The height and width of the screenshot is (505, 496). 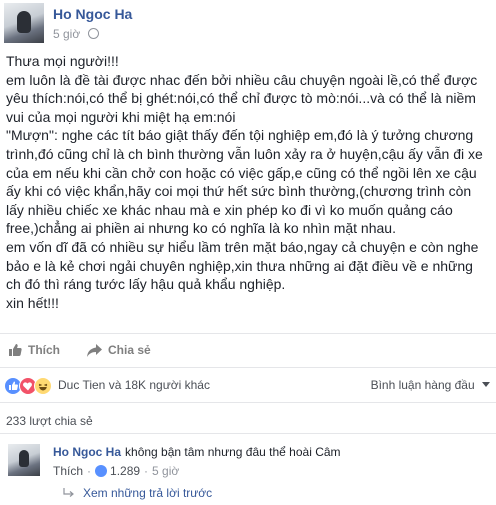 What do you see at coordinates (134, 385) in the screenshot?
I see `reaction-summary: Duc Tien và 18K người khác` at bounding box center [134, 385].